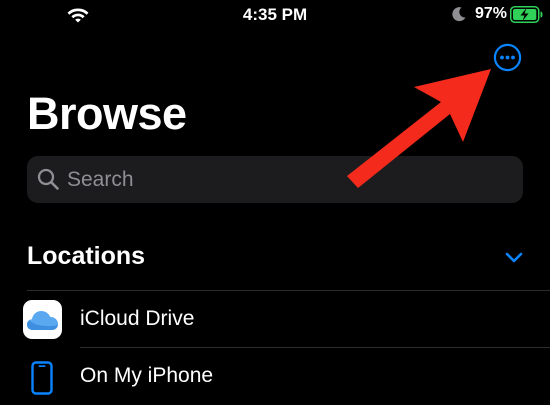 This screenshot has width=550, height=405. Describe the element at coordinates (107, 113) in the screenshot. I see `page-title: Browse` at that location.